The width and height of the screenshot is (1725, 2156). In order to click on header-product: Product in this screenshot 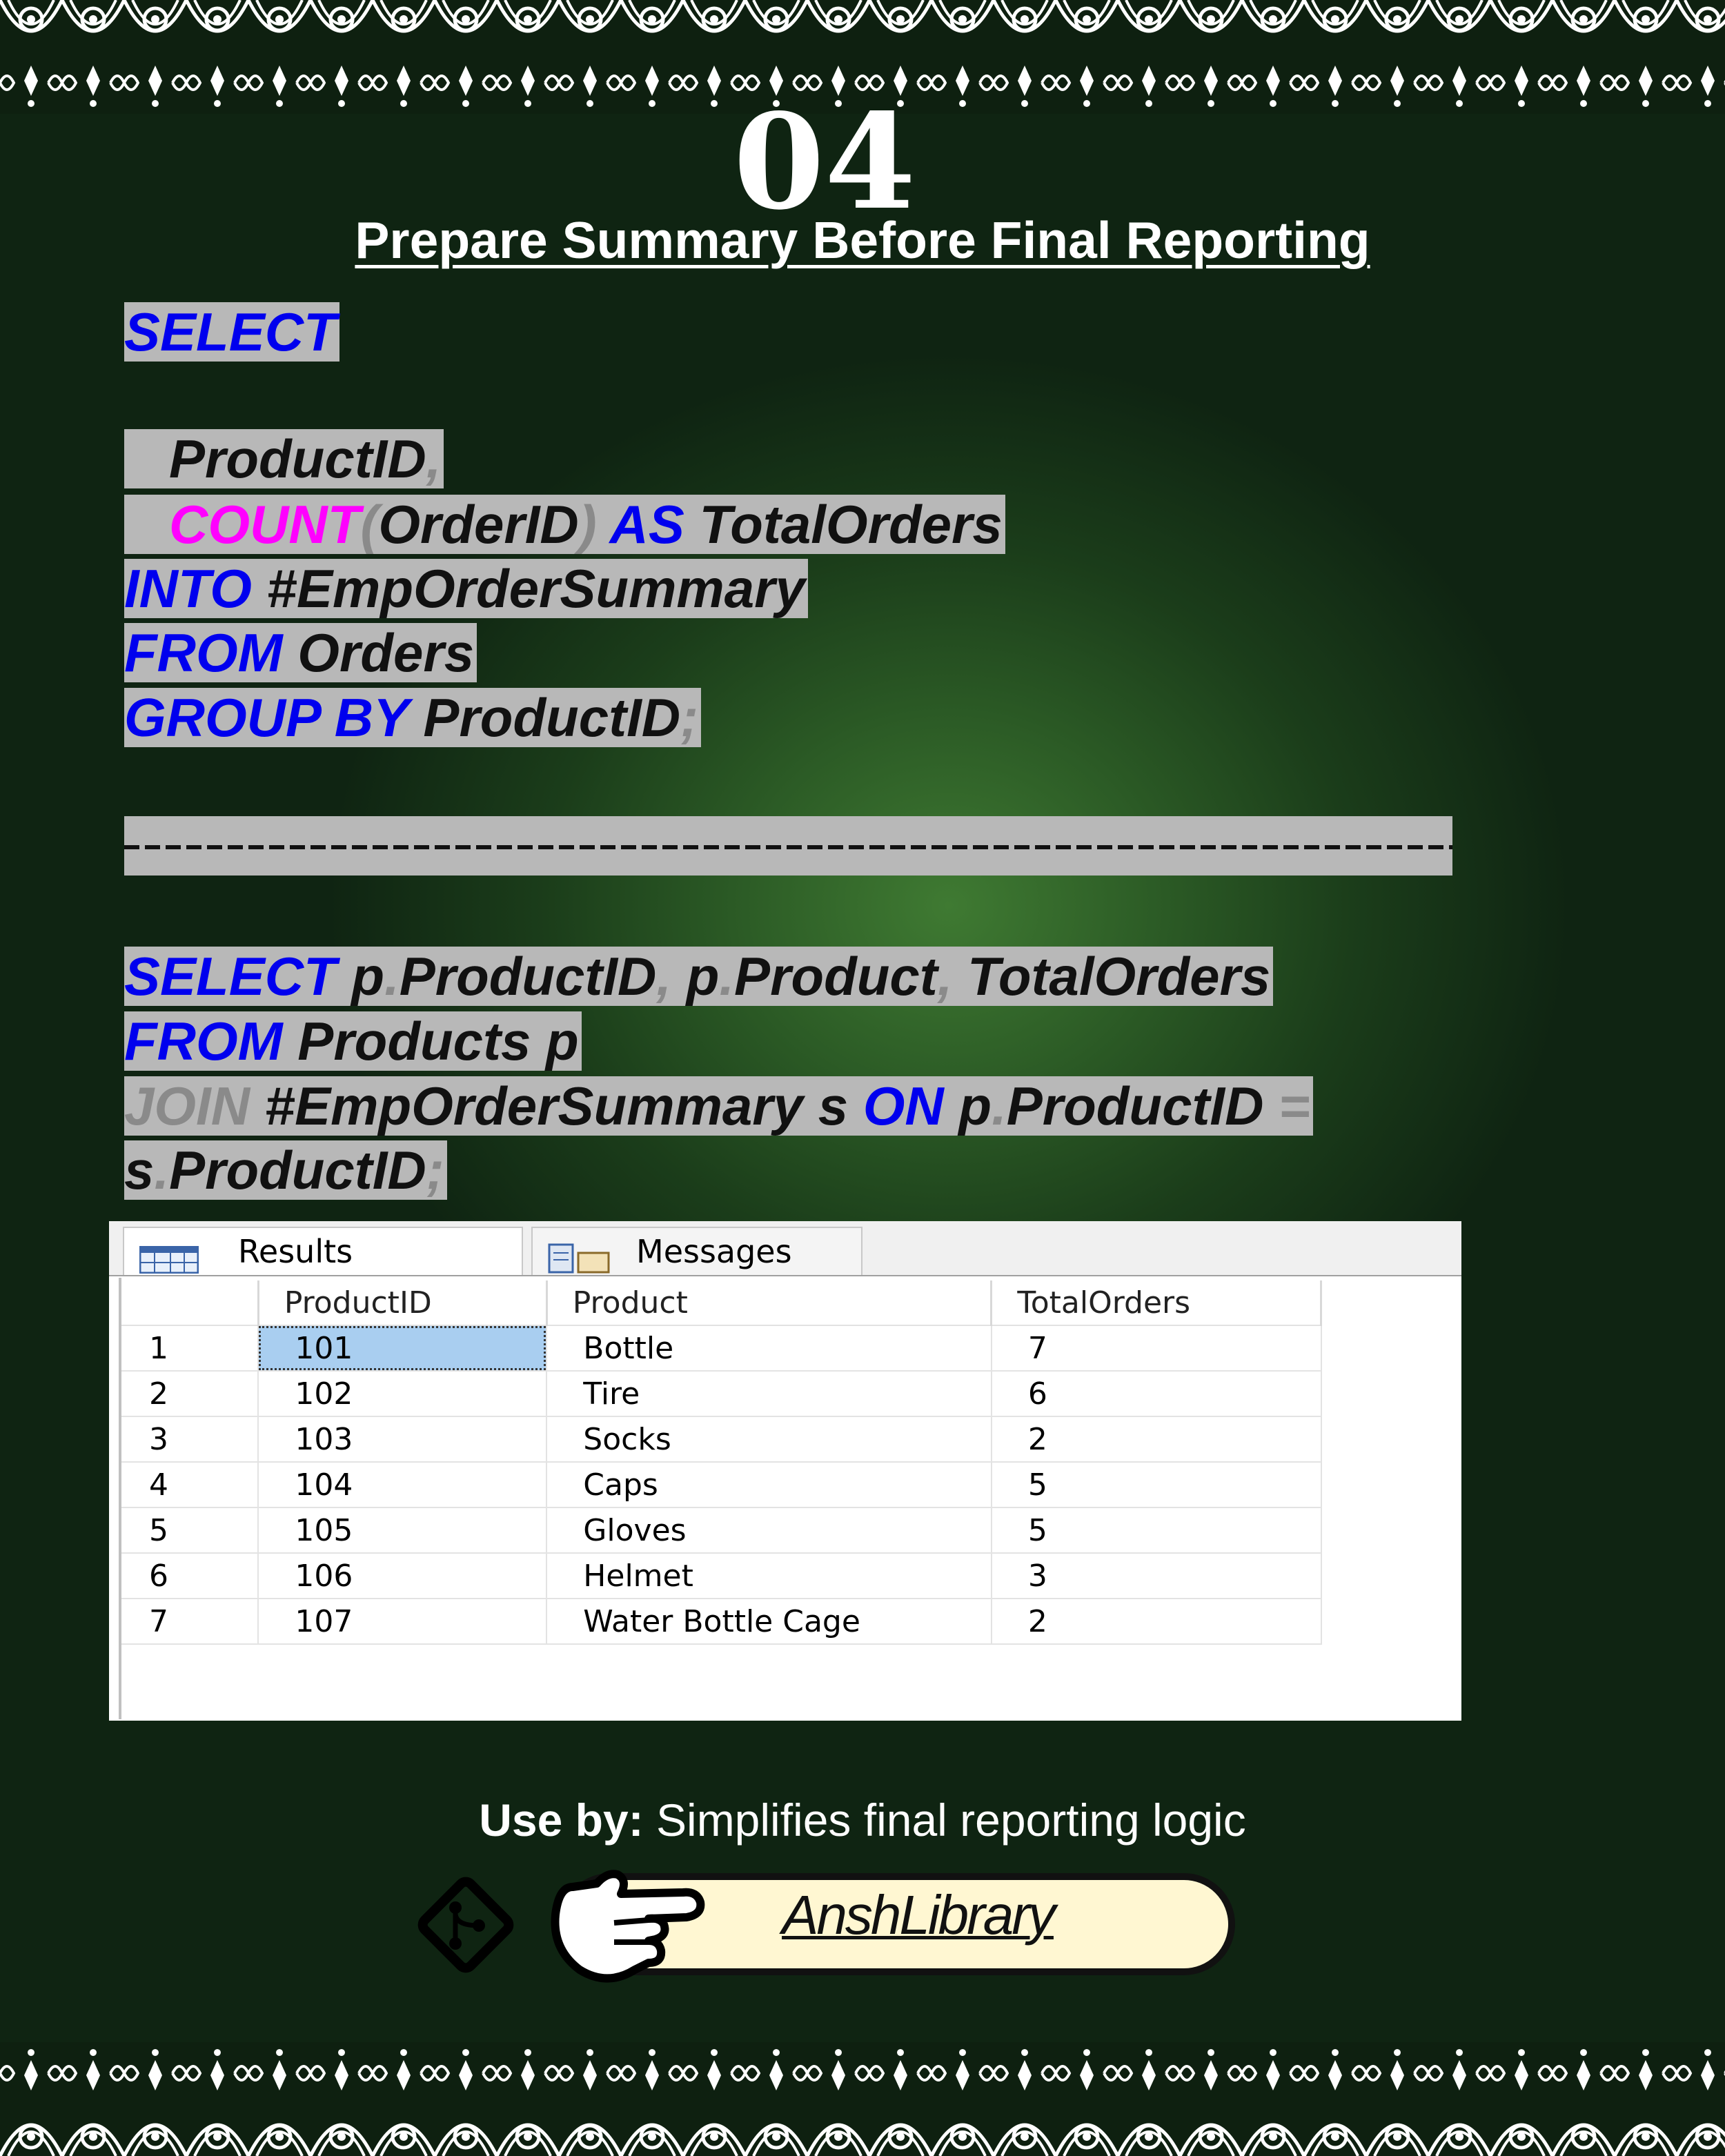, I will do `click(769, 1303)`.